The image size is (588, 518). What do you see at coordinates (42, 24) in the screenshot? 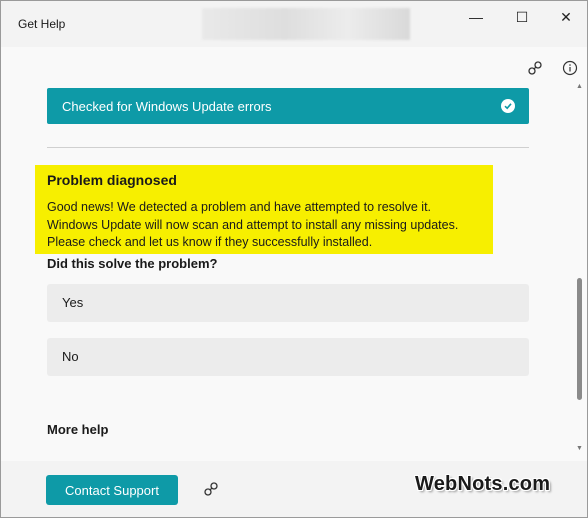
I see `app-title: Get Help` at bounding box center [42, 24].